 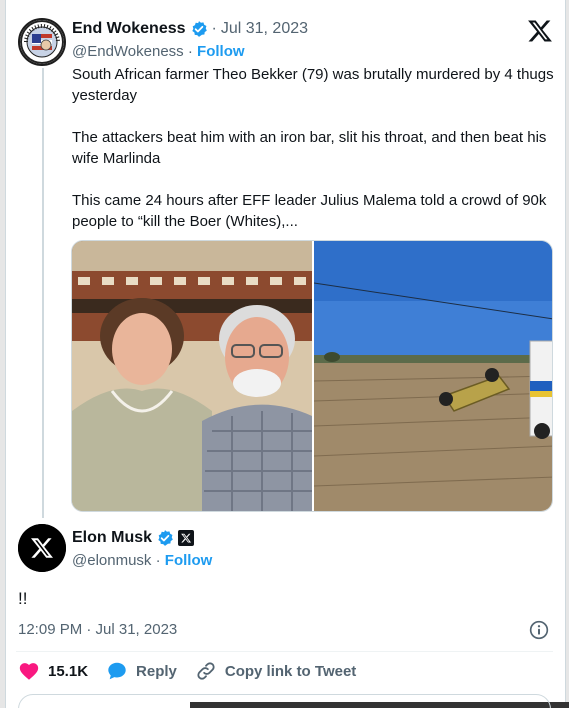 I want to click on window-frame-left, so click(x=3, y=354).